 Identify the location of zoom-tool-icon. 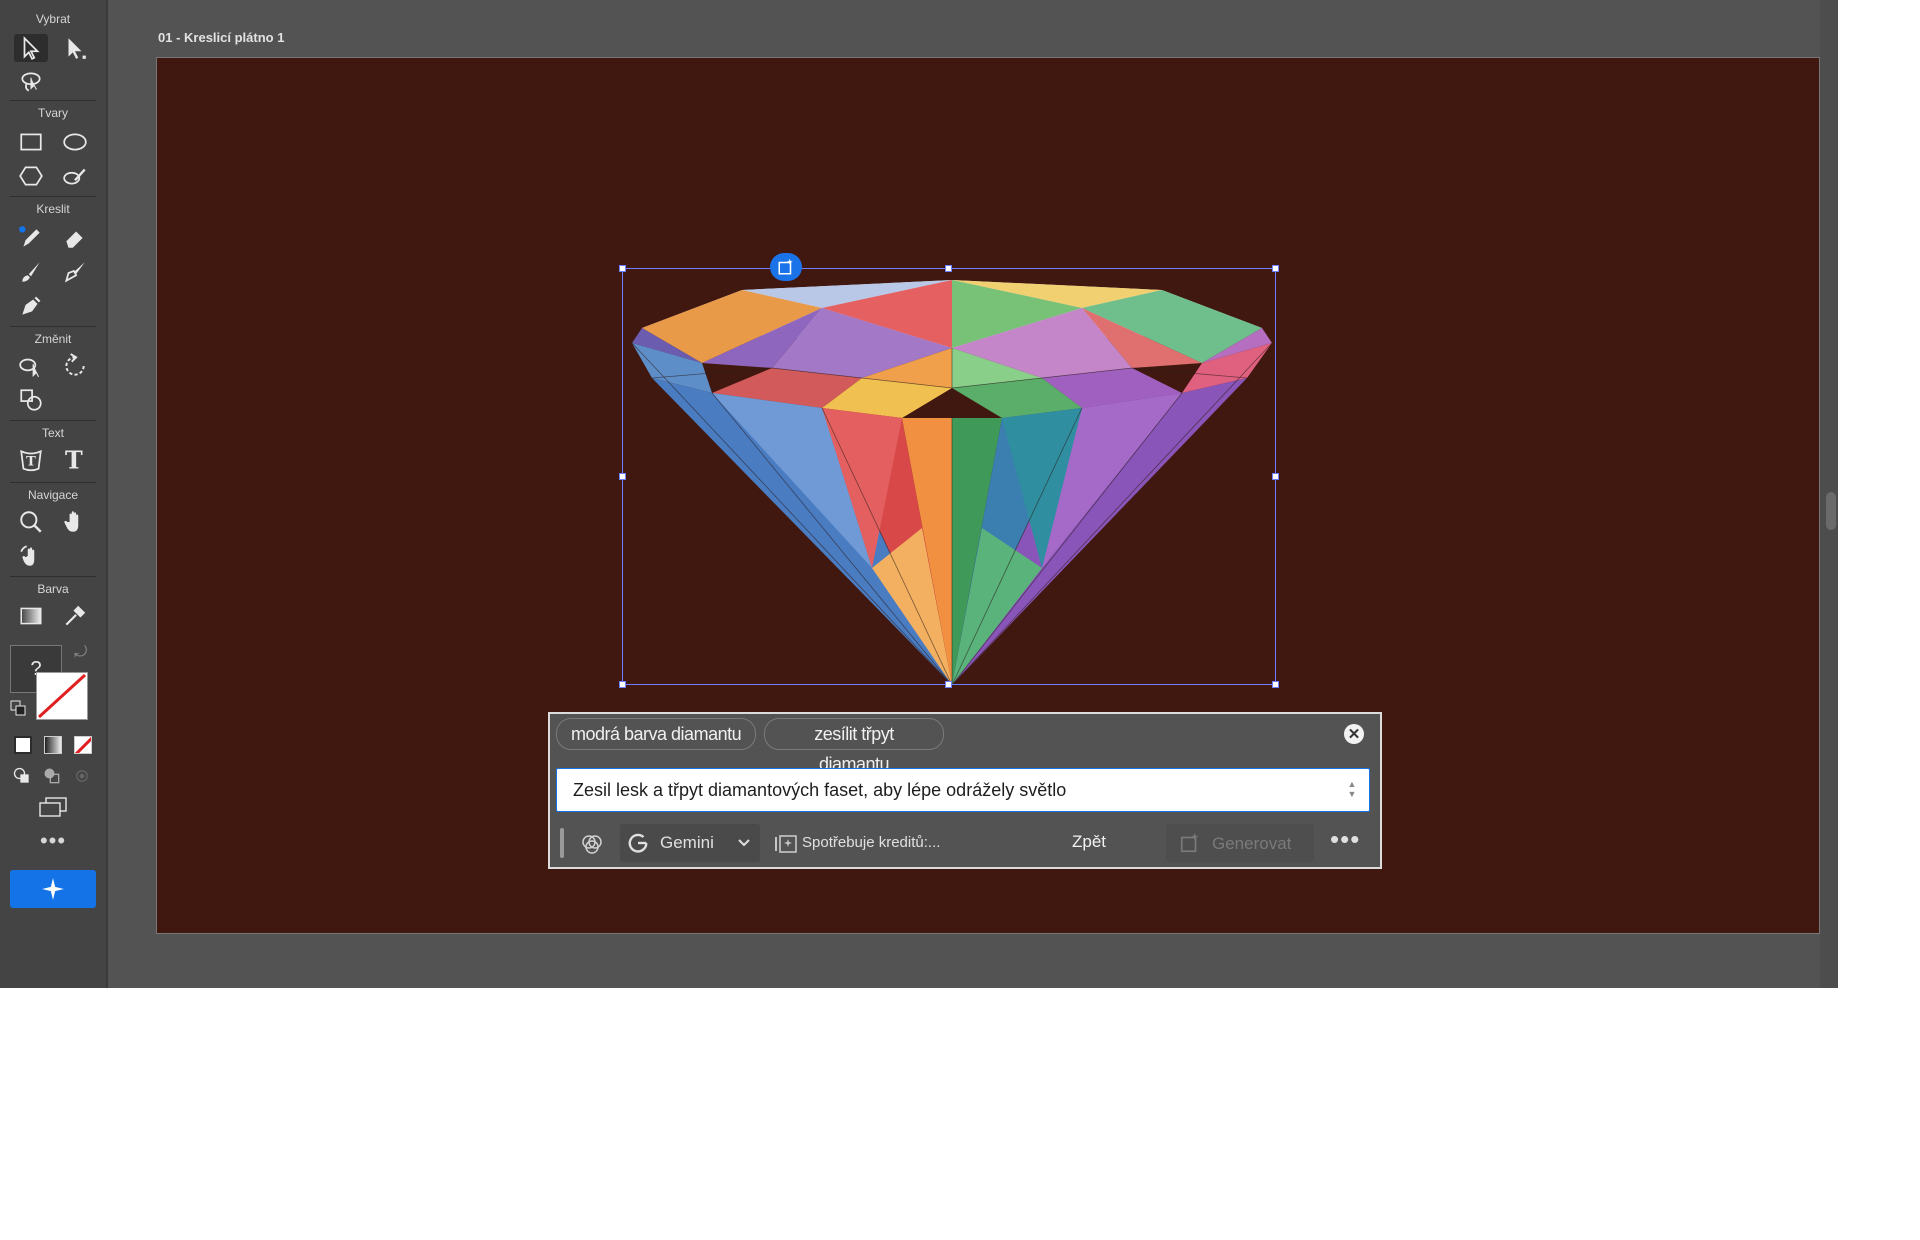
(31, 522).